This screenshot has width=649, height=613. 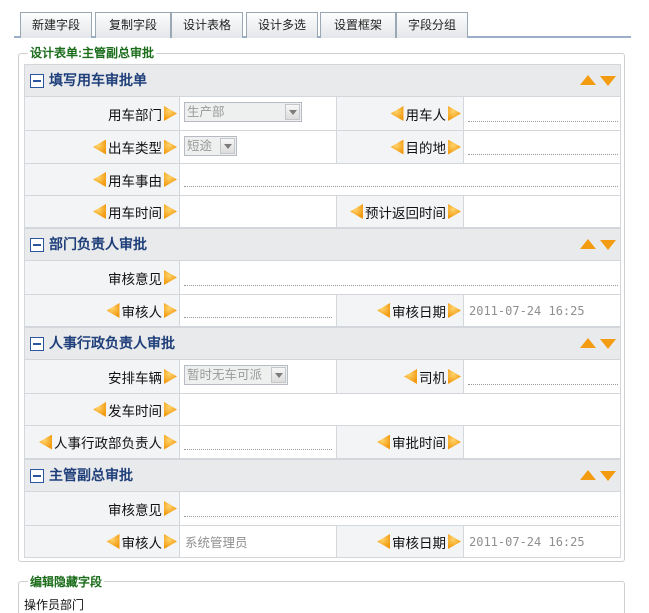 What do you see at coordinates (56, 25) in the screenshot?
I see `tab-new-field: 新建字段` at bounding box center [56, 25].